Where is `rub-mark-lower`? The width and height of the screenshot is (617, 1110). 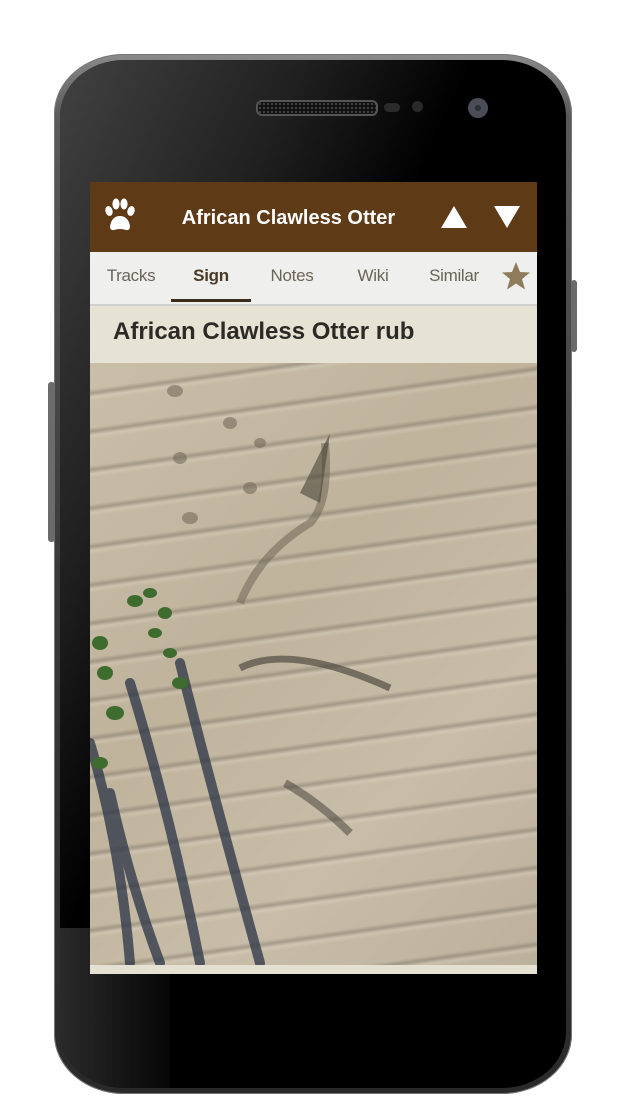
rub-mark-lower is located at coordinates (318, 807).